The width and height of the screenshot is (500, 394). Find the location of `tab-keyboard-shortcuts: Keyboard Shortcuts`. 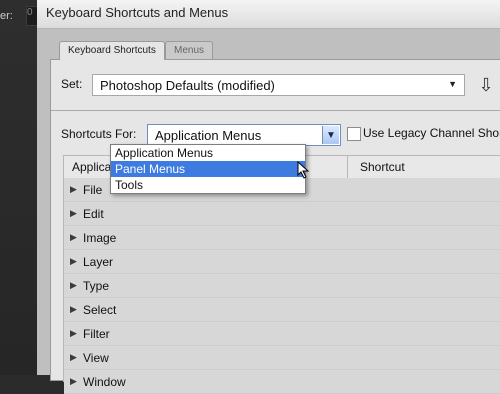

tab-keyboard-shortcuts: Keyboard Shortcuts is located at coordinates (112, 50).